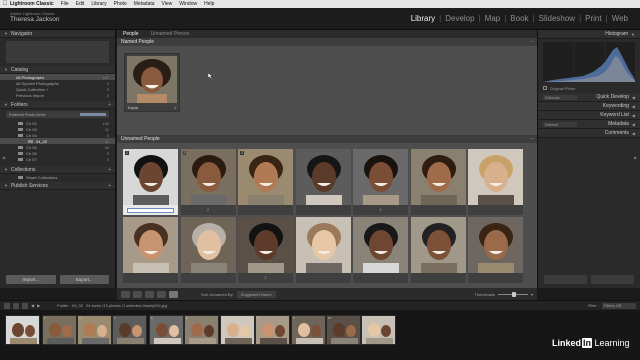  Describe the element at coordinates (3, 157) in the screenshot. I see `left-panel-toggle-icon: ◀` at that location.